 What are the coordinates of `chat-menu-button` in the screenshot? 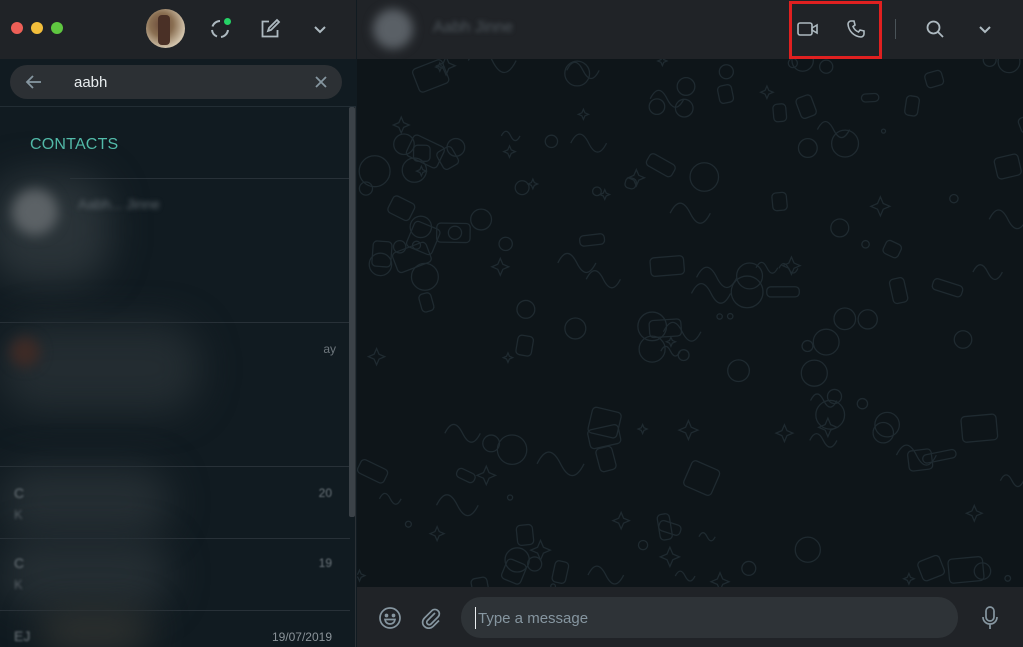 It's located at (985, 29).